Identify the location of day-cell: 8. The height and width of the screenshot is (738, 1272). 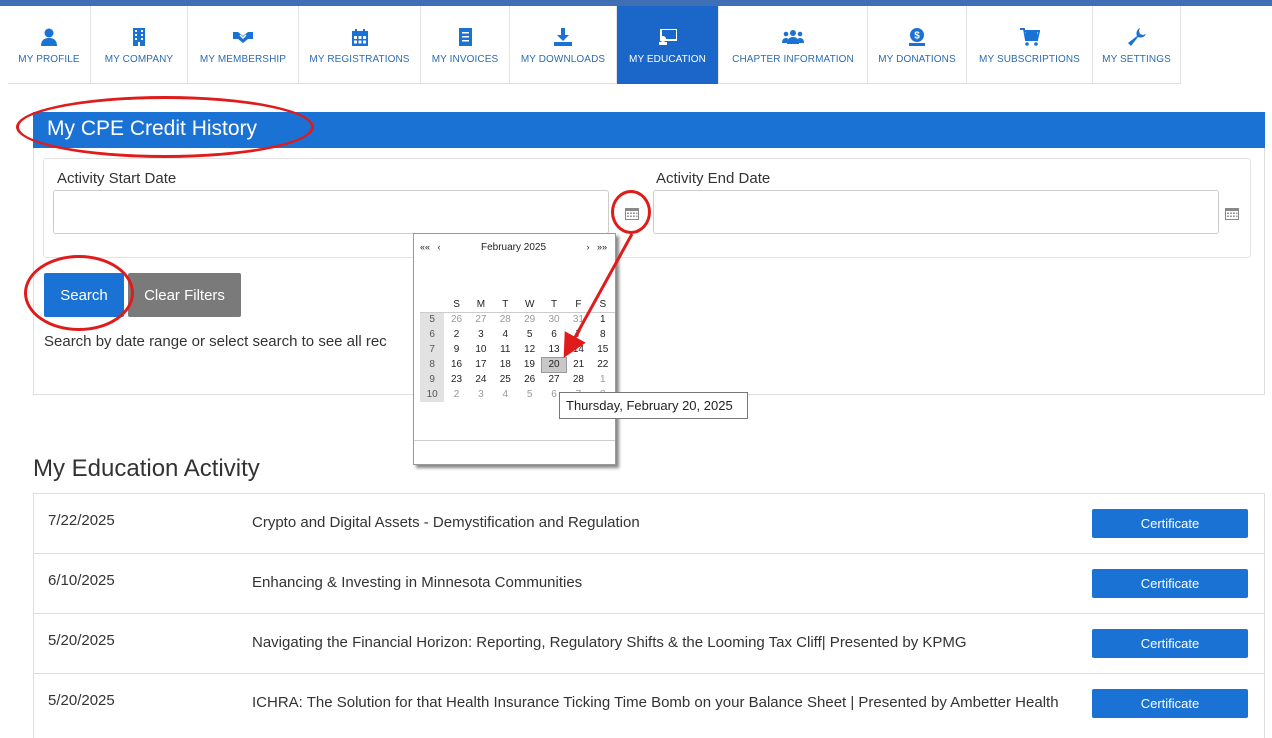
(603, 334).